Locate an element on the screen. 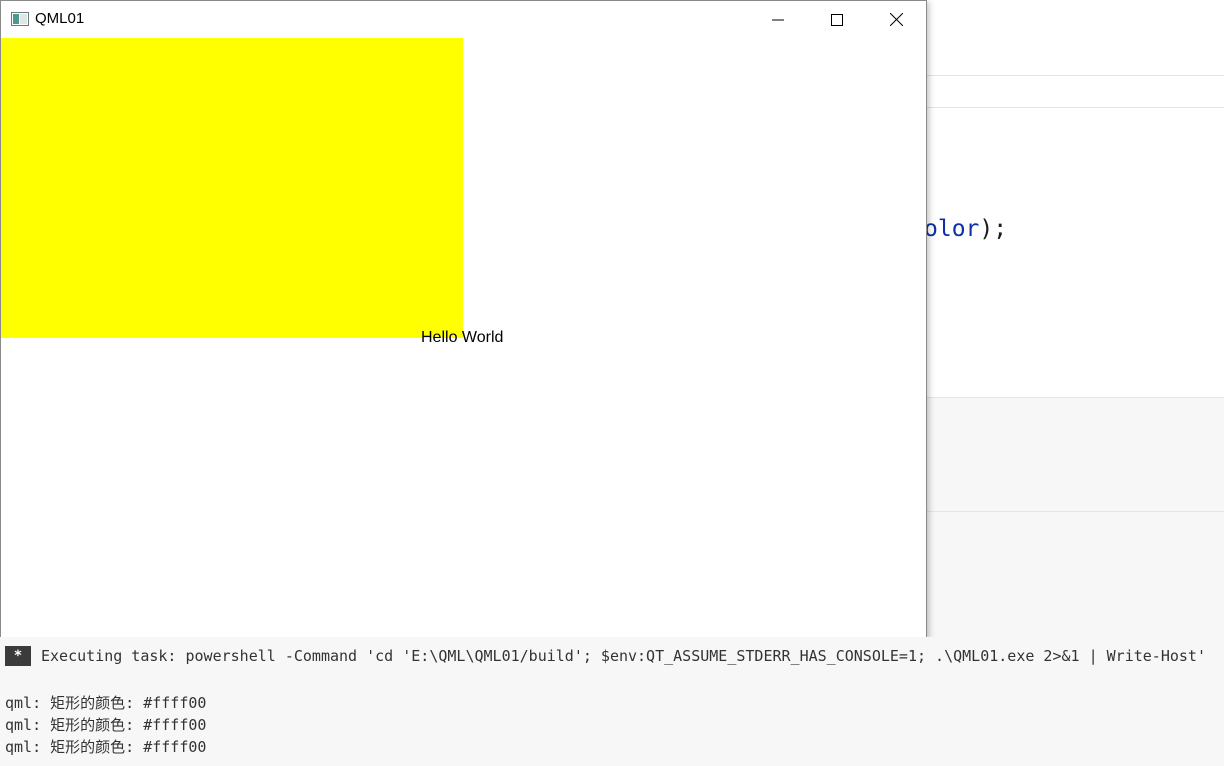 Image resolution: width=1224 pixels, height=766 pixels. yellow-rectangle is located at coordinates (232, 188).